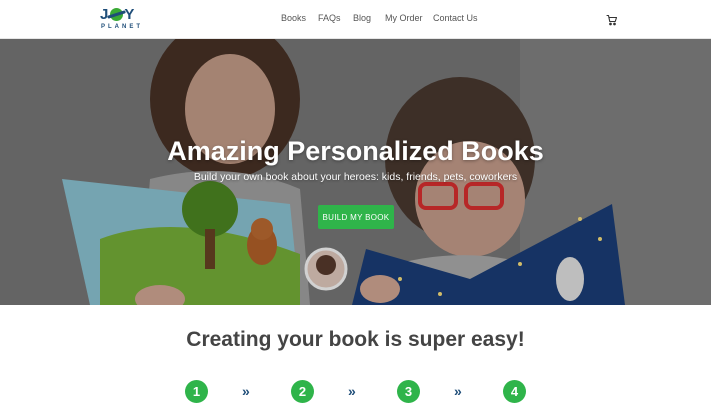  I want to click on nav-books: Books, so click(293, 18).